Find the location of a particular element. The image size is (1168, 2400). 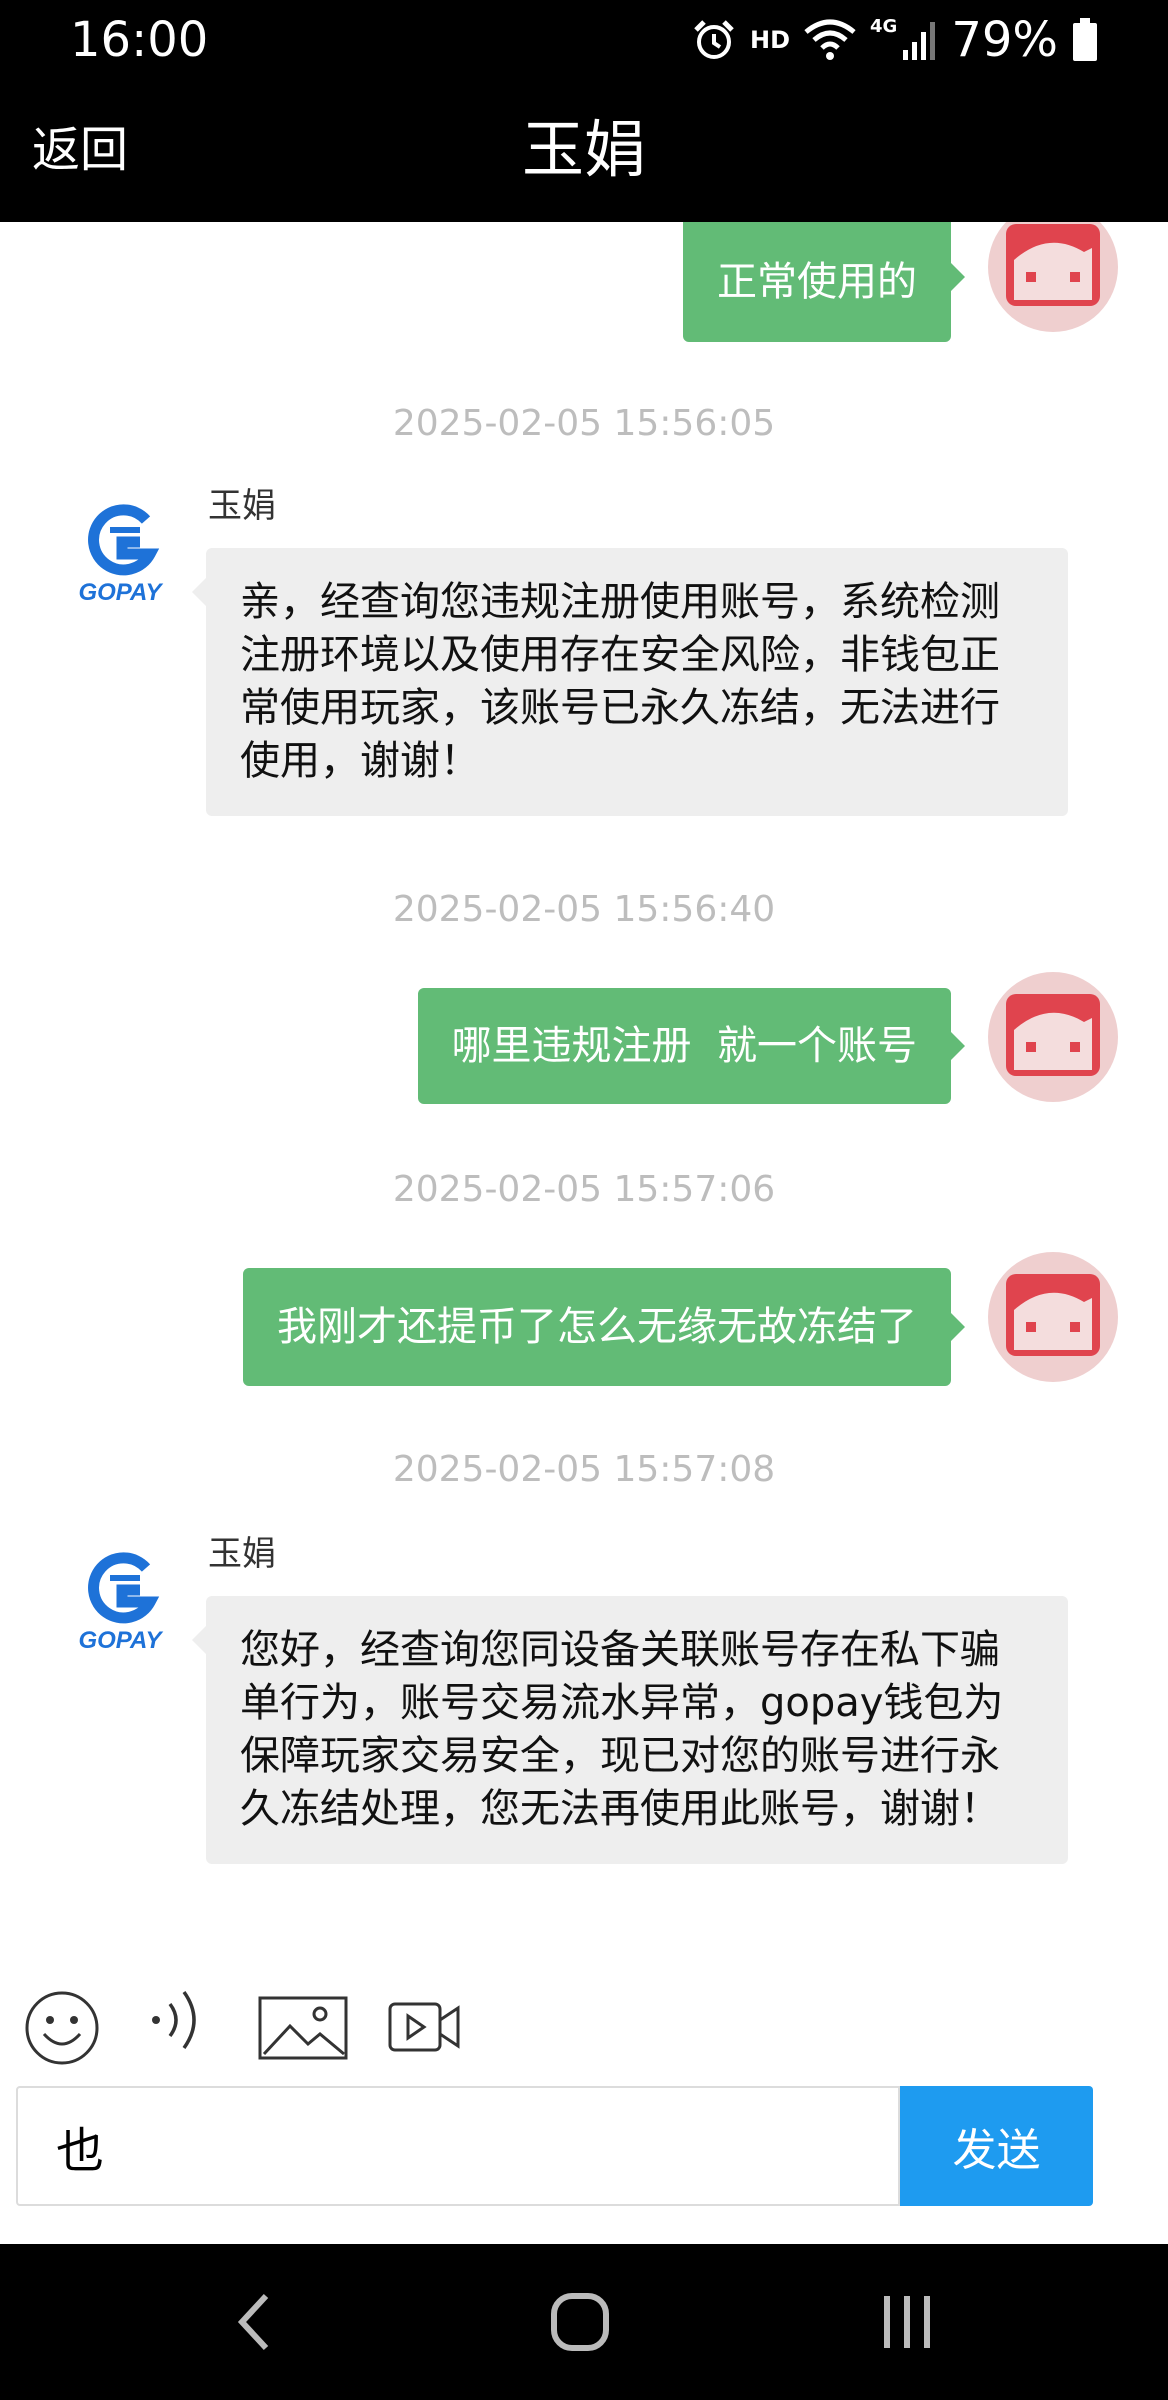

hd-badge: HD is located at coordinates (769, 40).